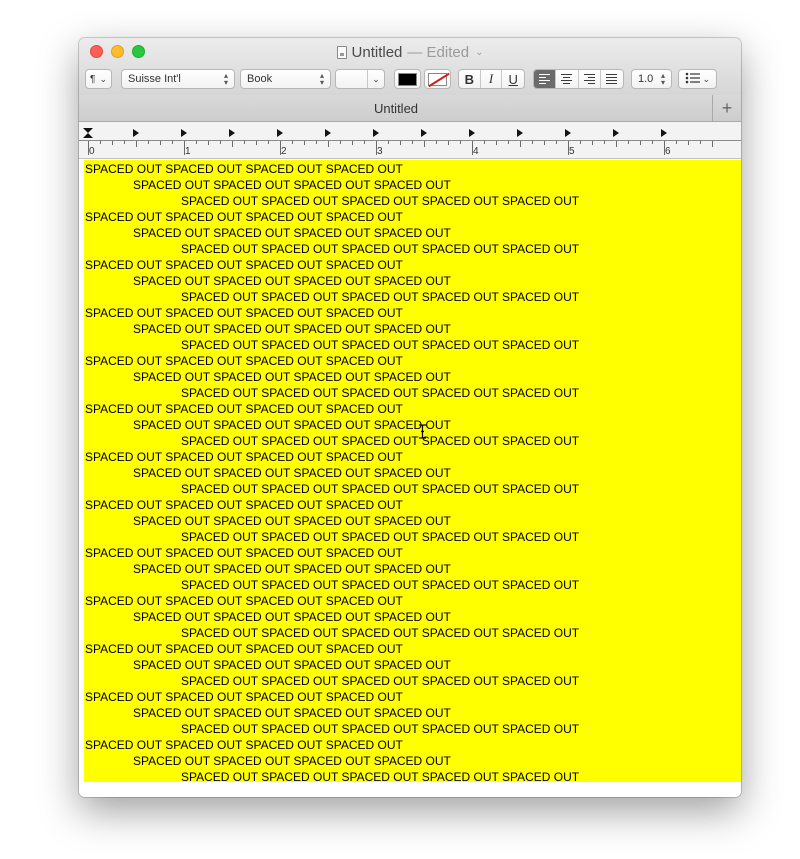  What do you see at coordinates (352, 79) in the screenshot?
I see `font-size-input` at bounding box center [352, 79].